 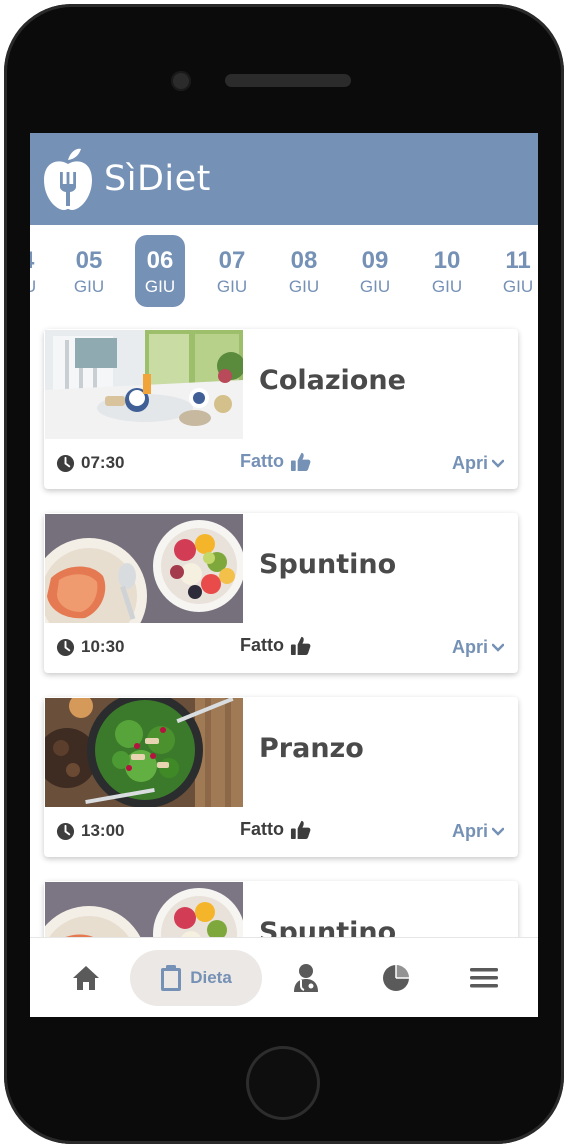 I want to click on camera, so click(x=181, y=81).